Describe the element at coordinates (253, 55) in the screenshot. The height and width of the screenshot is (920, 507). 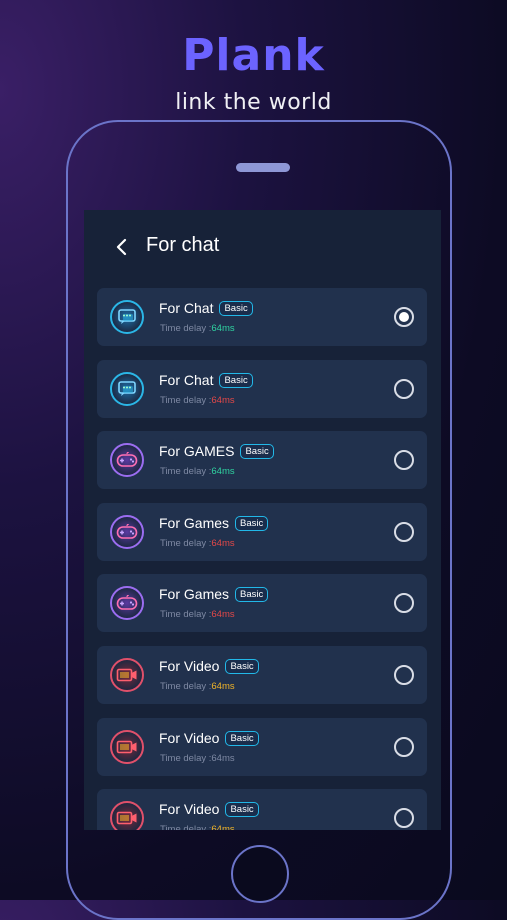
I see `app-title: Plank` at that location.